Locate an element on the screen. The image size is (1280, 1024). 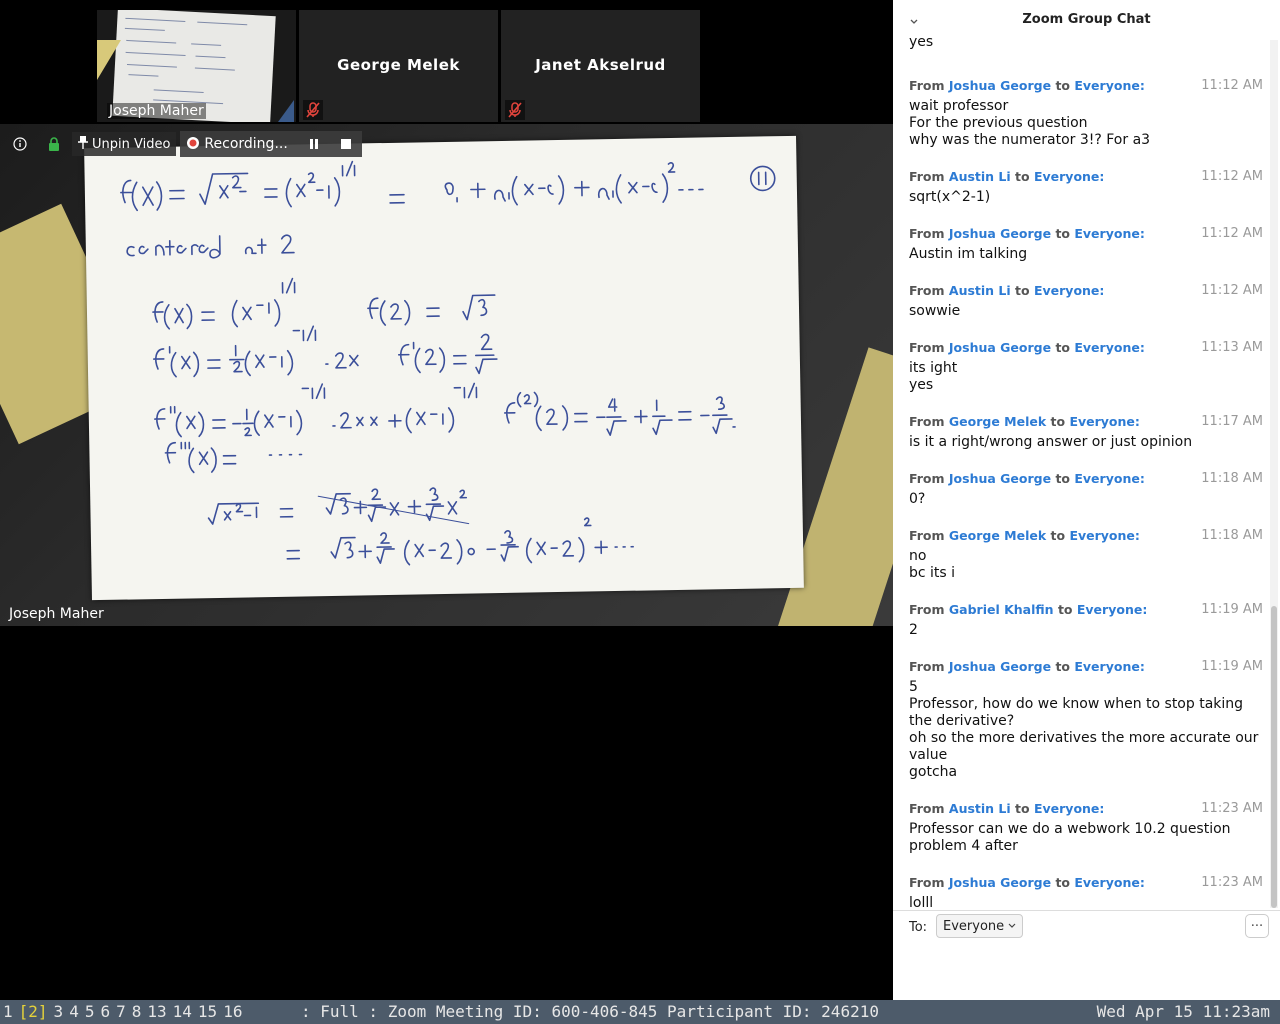
active-speaker-name: Joseph Maher is located at coordinates (56, 614).